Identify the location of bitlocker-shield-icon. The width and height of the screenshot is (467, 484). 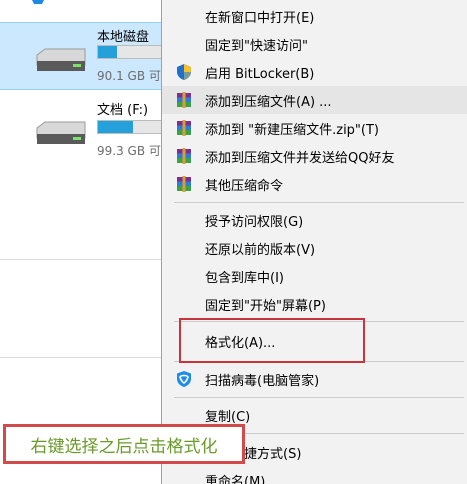
(184, 72).